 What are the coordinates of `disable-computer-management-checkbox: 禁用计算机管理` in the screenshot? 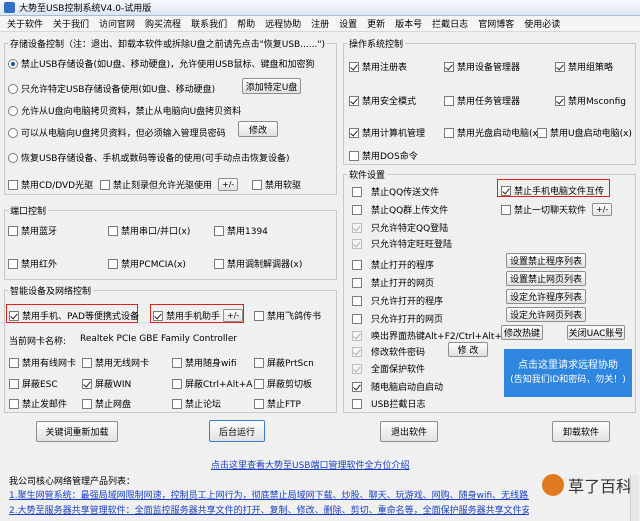 It's located at (387, 132).